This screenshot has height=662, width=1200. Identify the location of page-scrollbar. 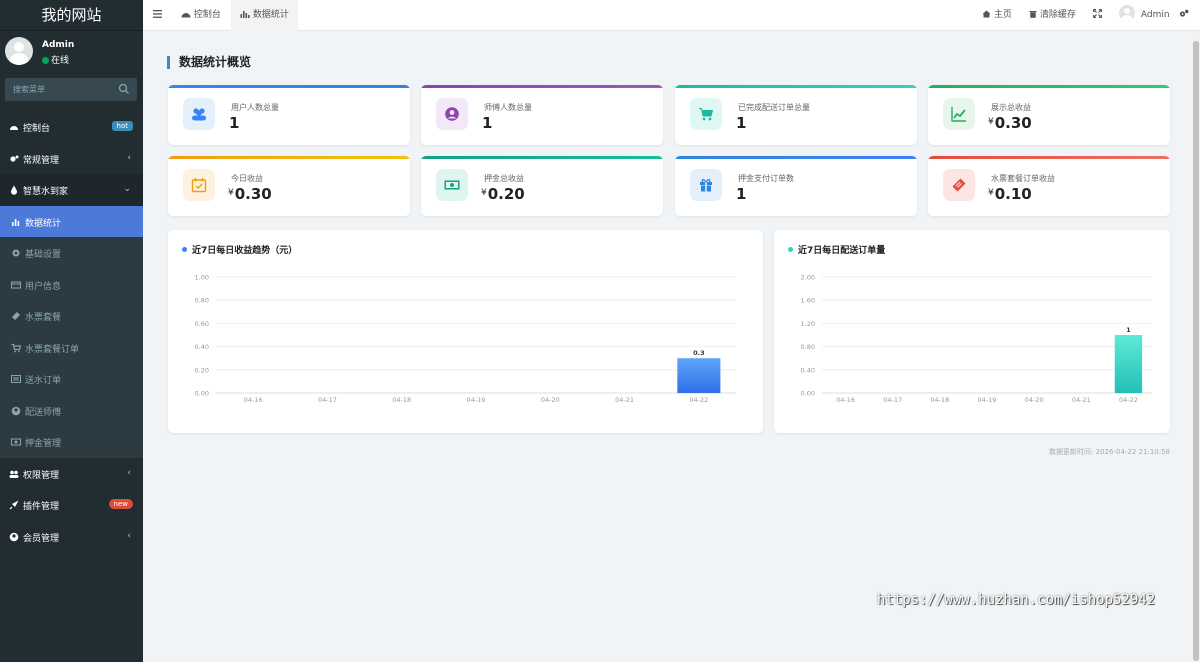
(1196, 346).